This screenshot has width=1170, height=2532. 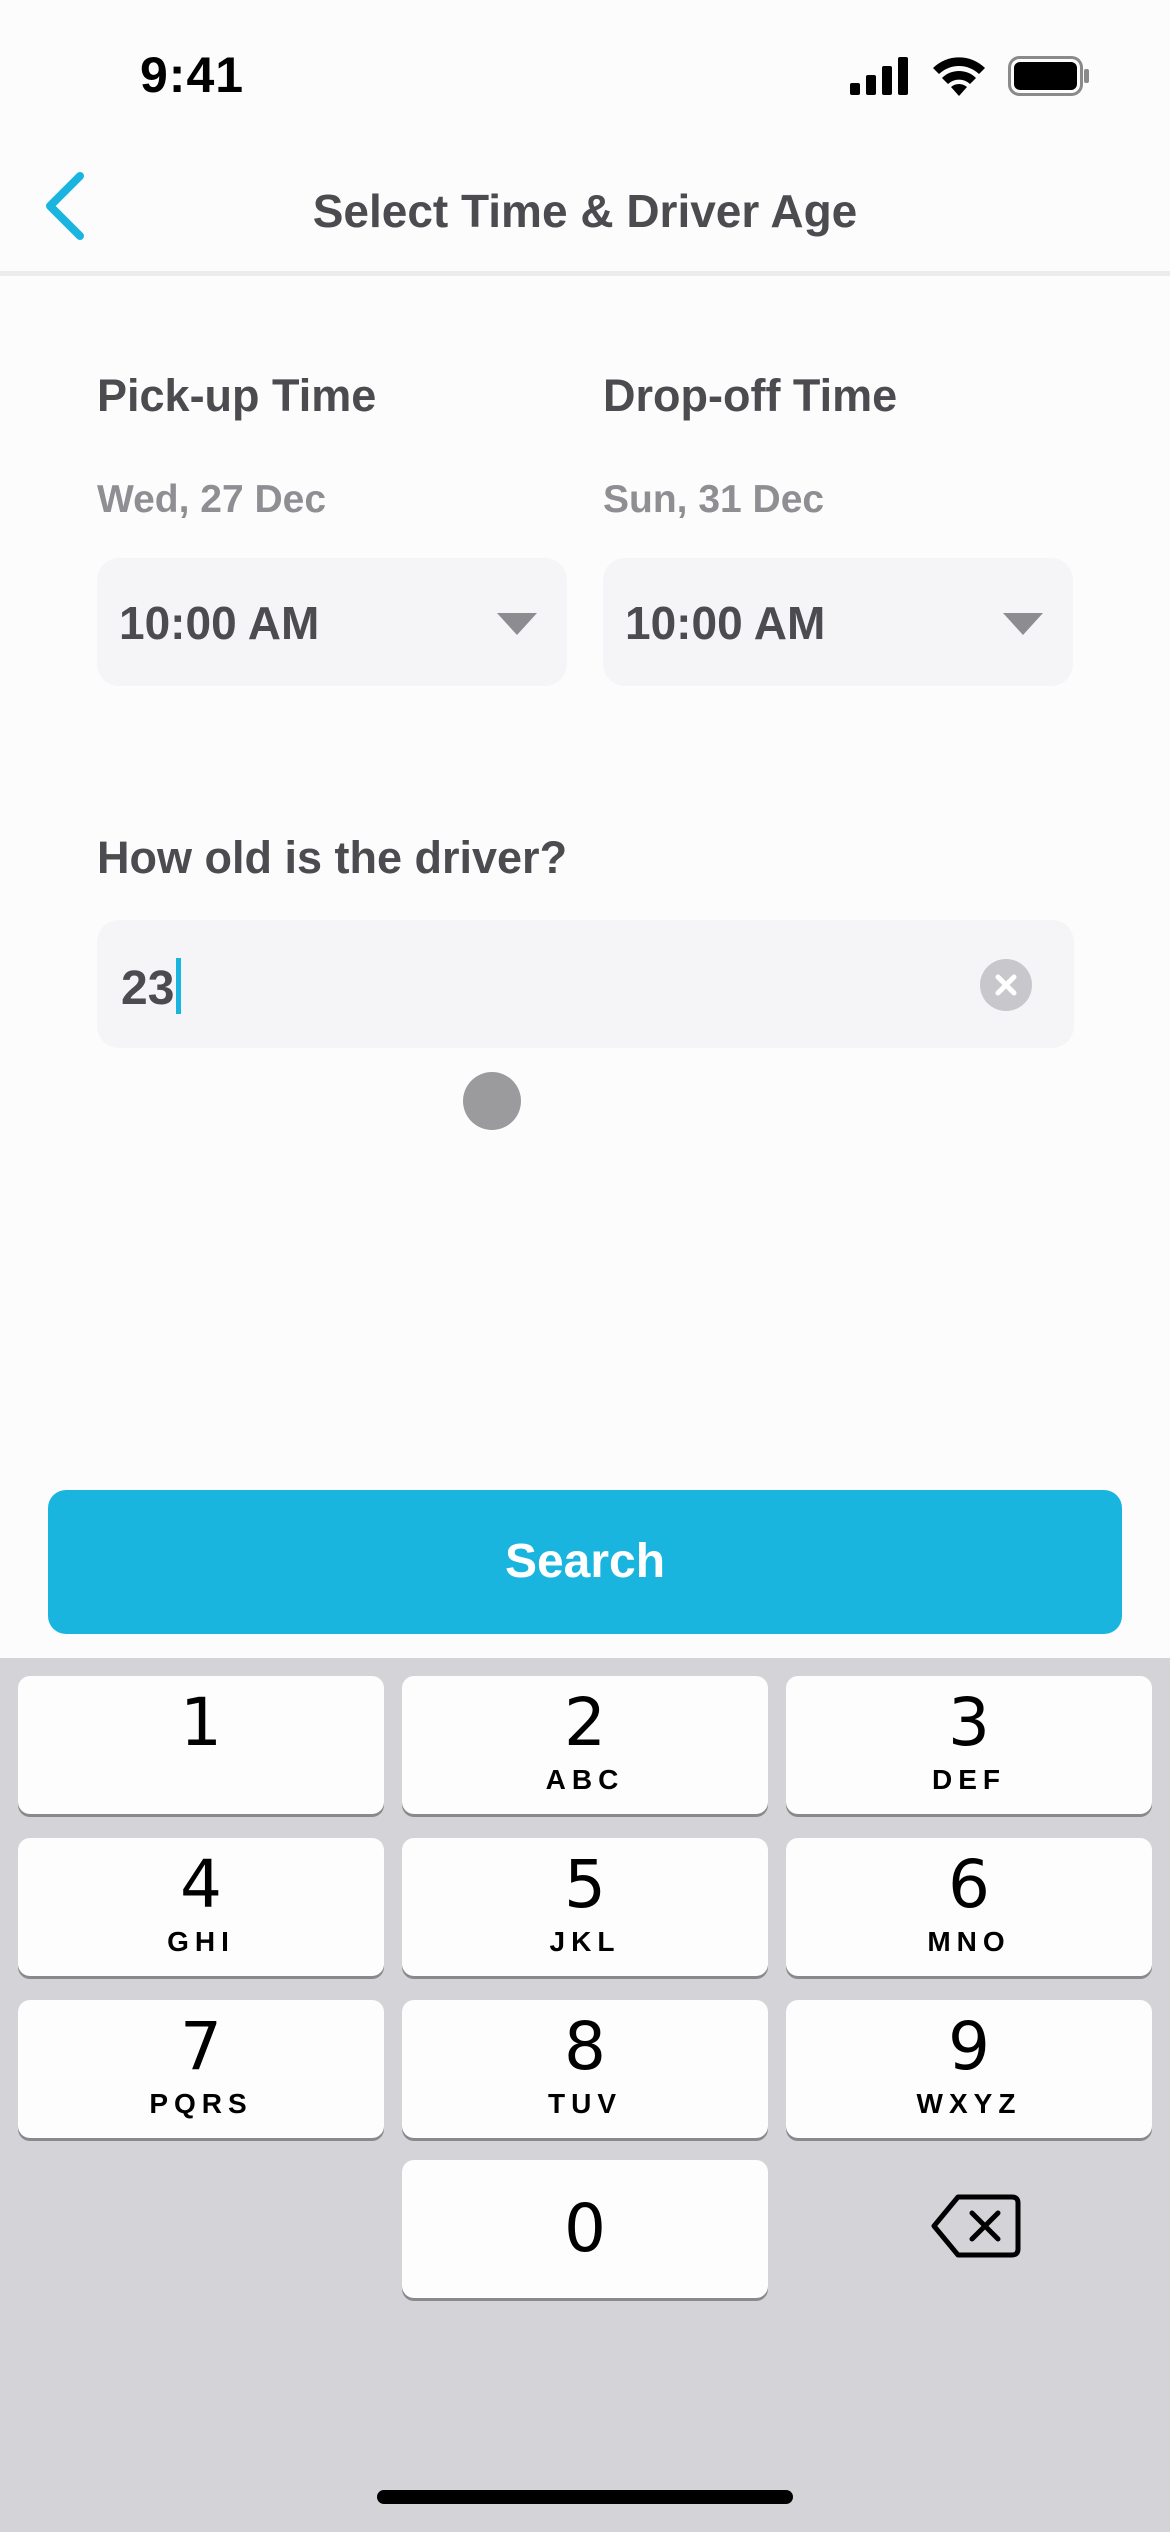 What do you see at coordinates (585, 1722) in the screenshot?
I see `key-digit: 2` at bounding box center [585, 1722].